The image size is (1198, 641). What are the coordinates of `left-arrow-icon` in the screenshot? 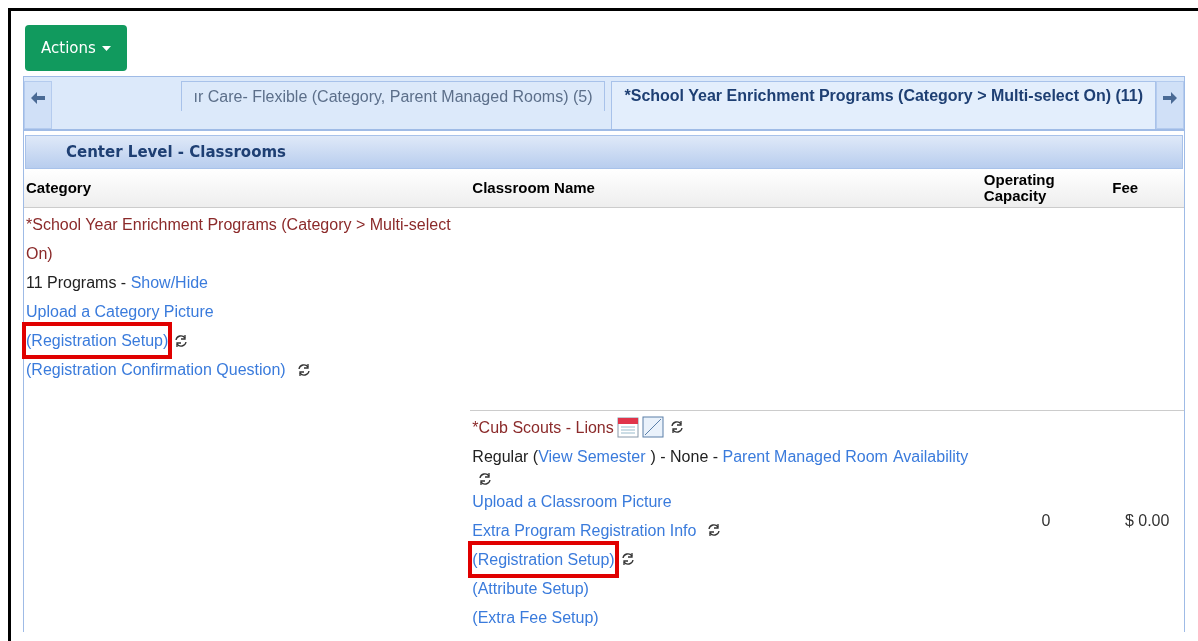 It's located at (38, 98).